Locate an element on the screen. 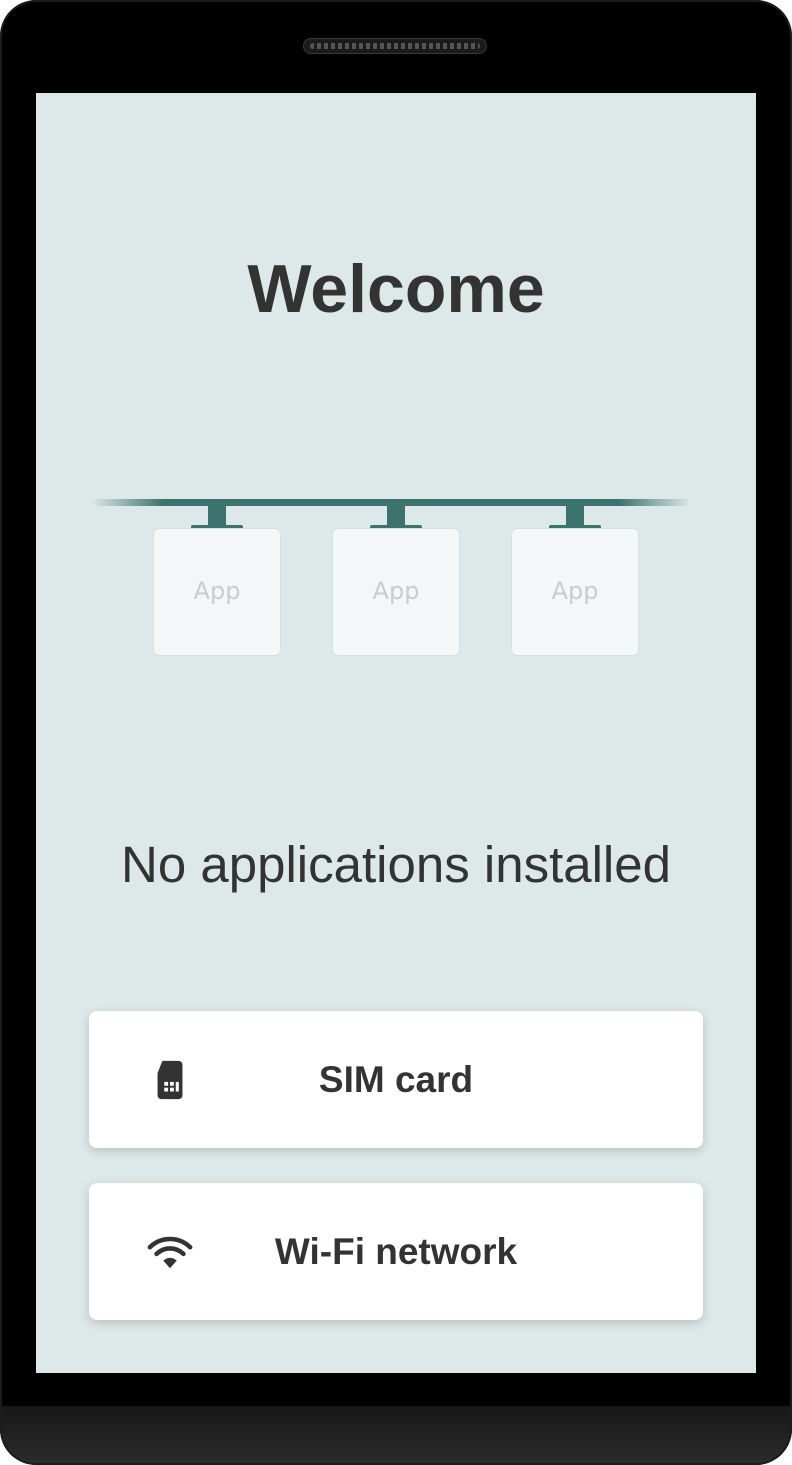 Image resolution: width=792 pixels, height=1465 pixels. wifi-network-label: Wi-Fi network is located at coordinates (396, 1251).